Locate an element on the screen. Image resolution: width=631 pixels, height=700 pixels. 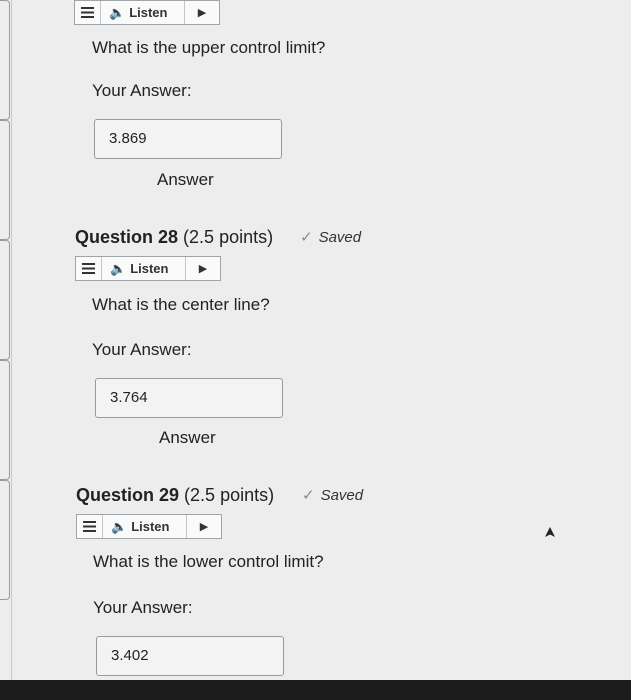
question-number: Question 28 is located at coordinates (127, 237).